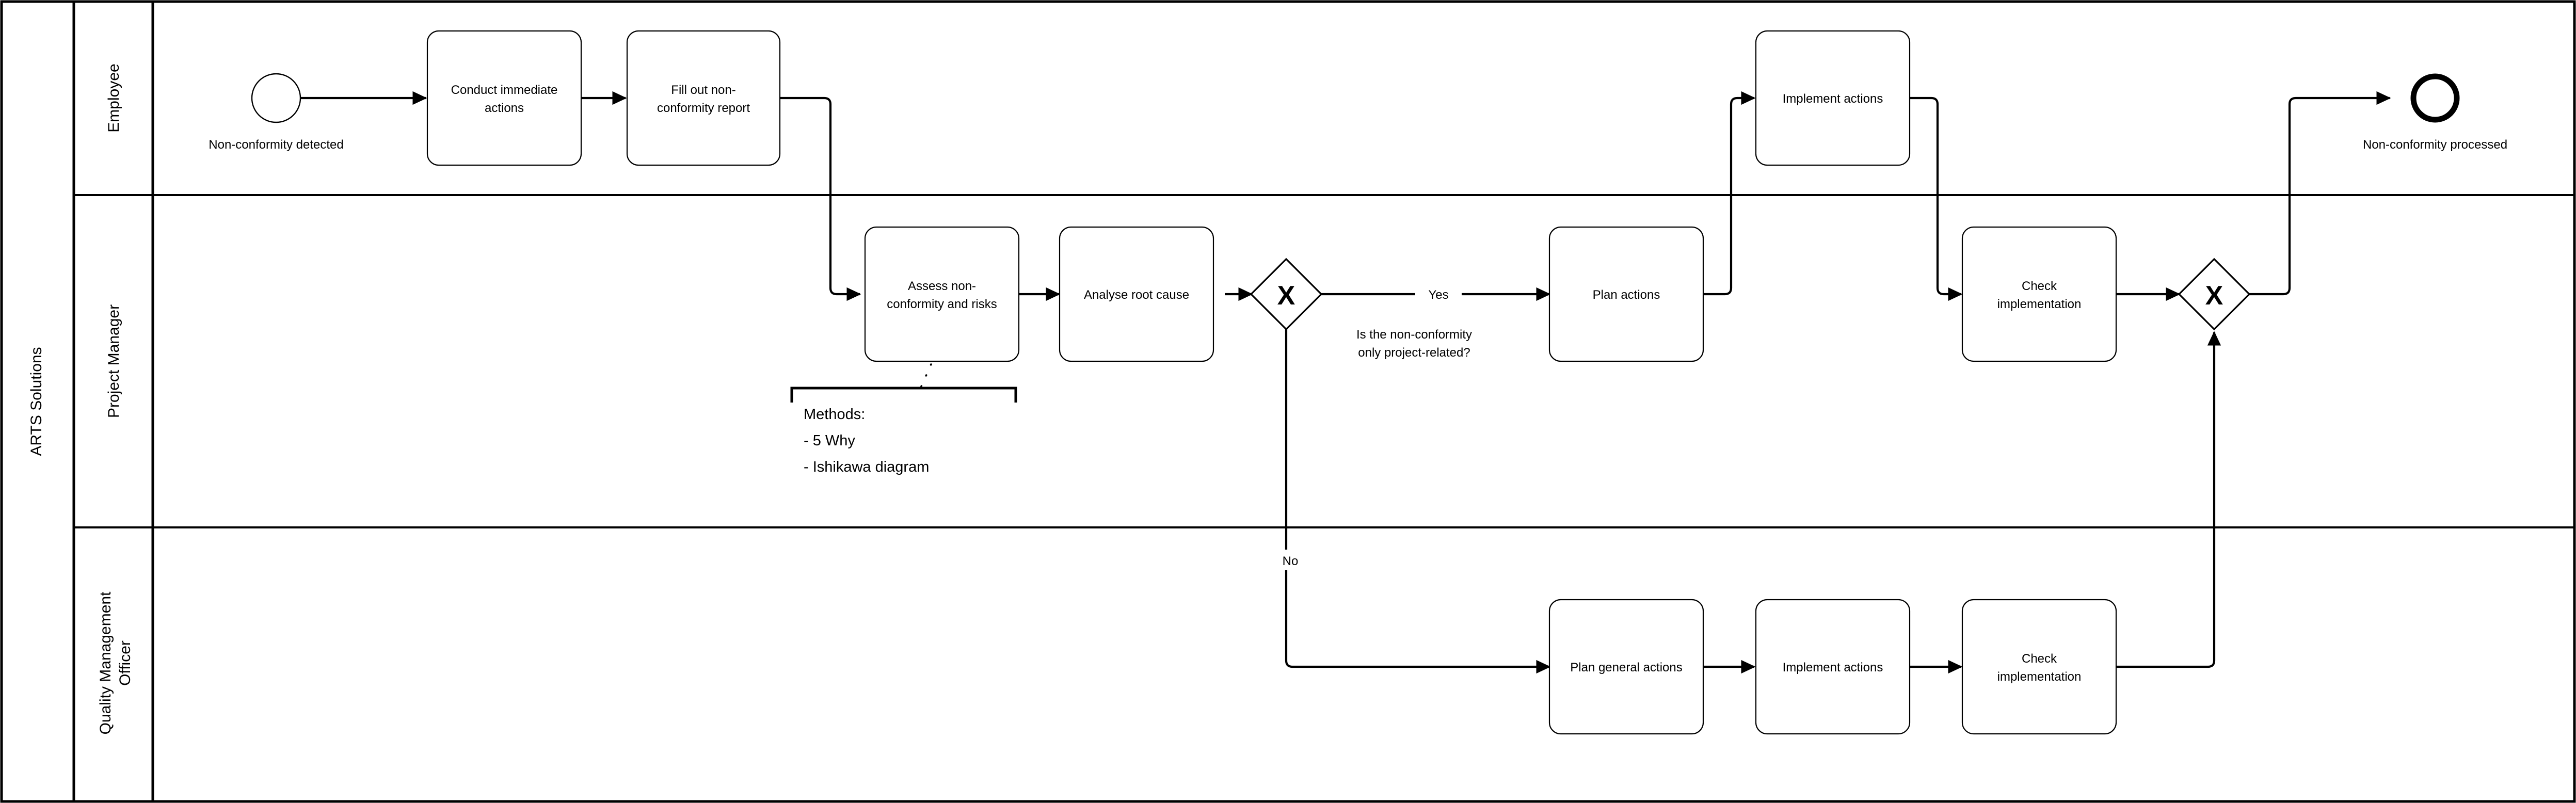 This screenshot has height=803, width=2576. What do you see at coordinates (113, 97) in the screenshot?
I see `lane-label-employee: Employee` at bounding box center [113, 97].